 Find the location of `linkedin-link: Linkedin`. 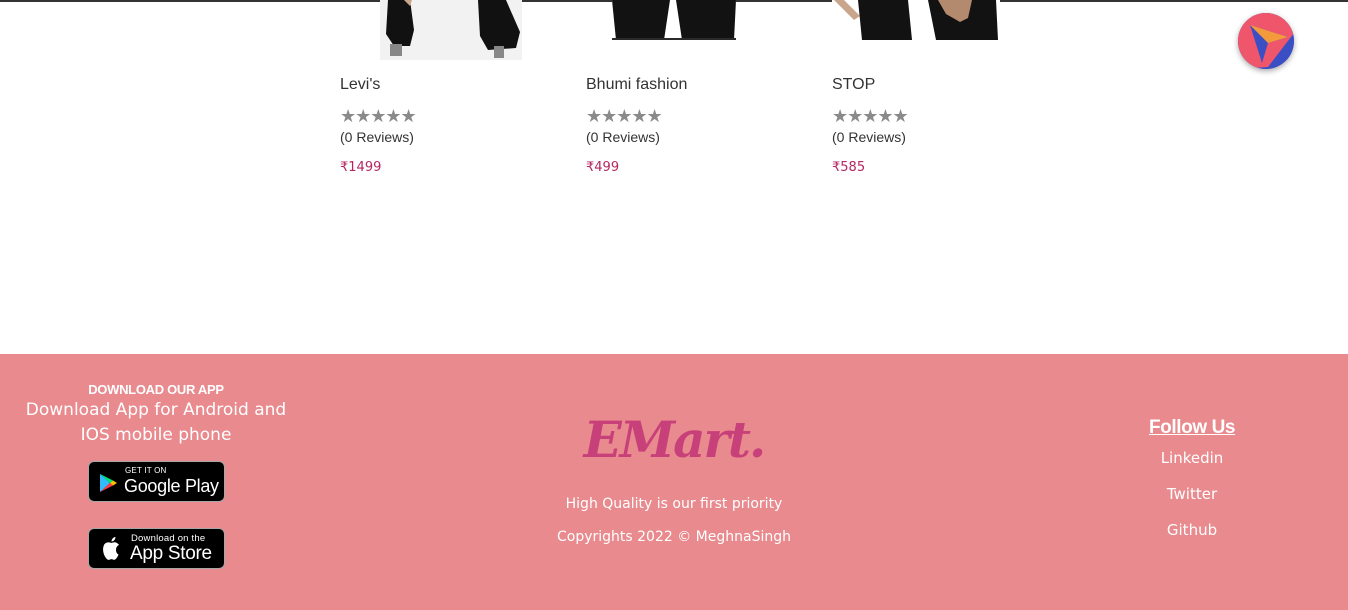

linkedin-link: Linkedin is located at coordinates (1192, 458).